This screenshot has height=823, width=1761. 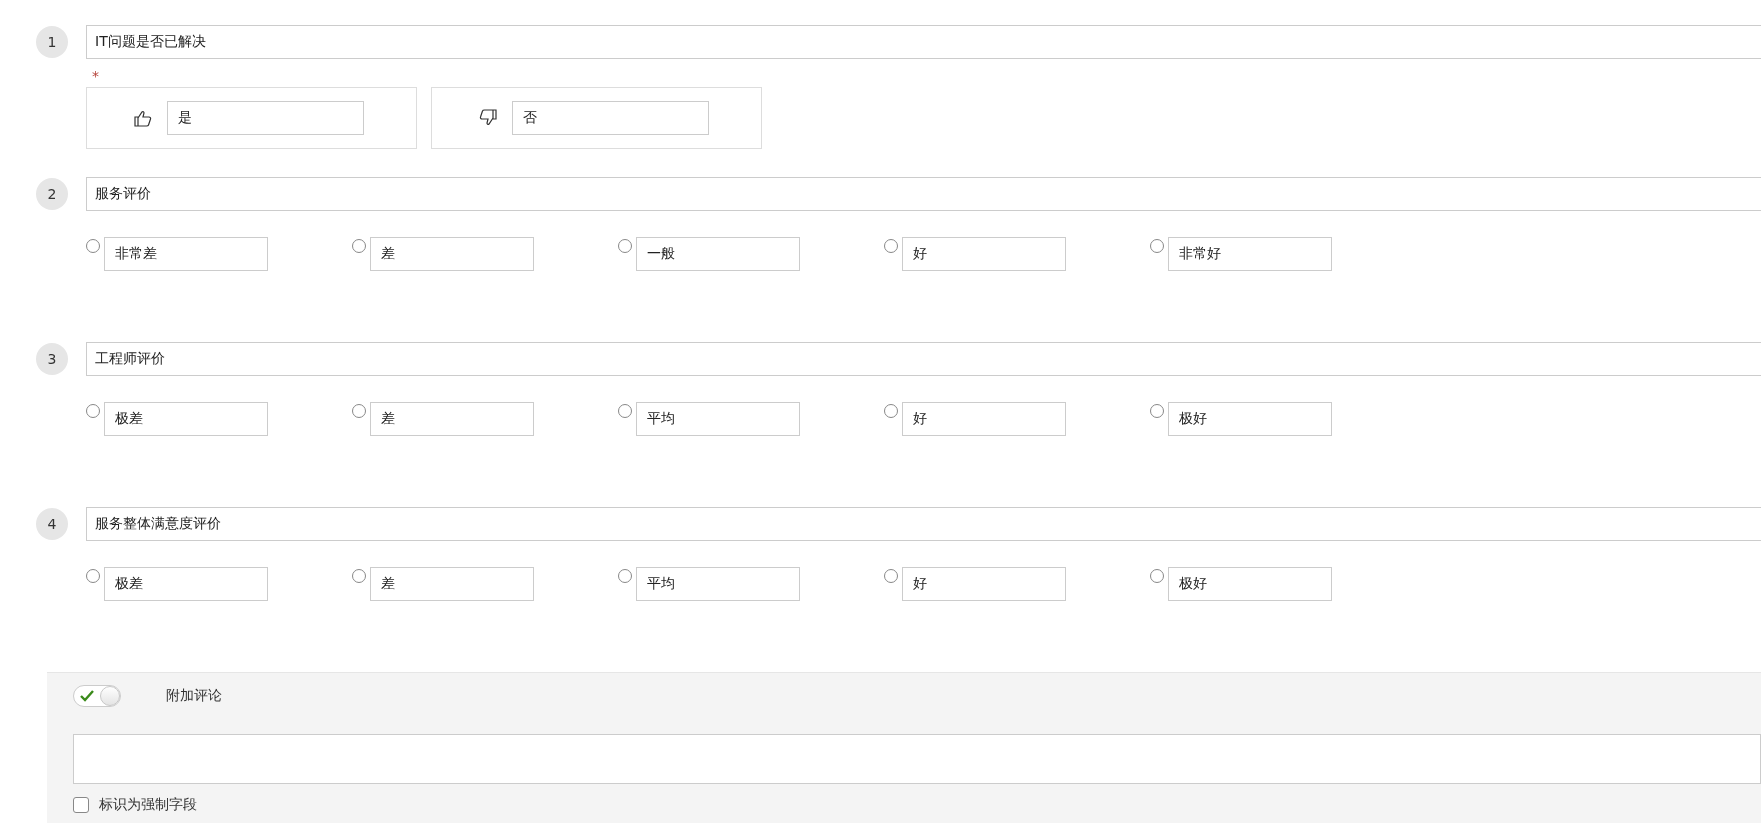 What do you see at coordinates (52, 194) in the screenshot?
I see `question-number: 2` at bounding box center [52, 194].